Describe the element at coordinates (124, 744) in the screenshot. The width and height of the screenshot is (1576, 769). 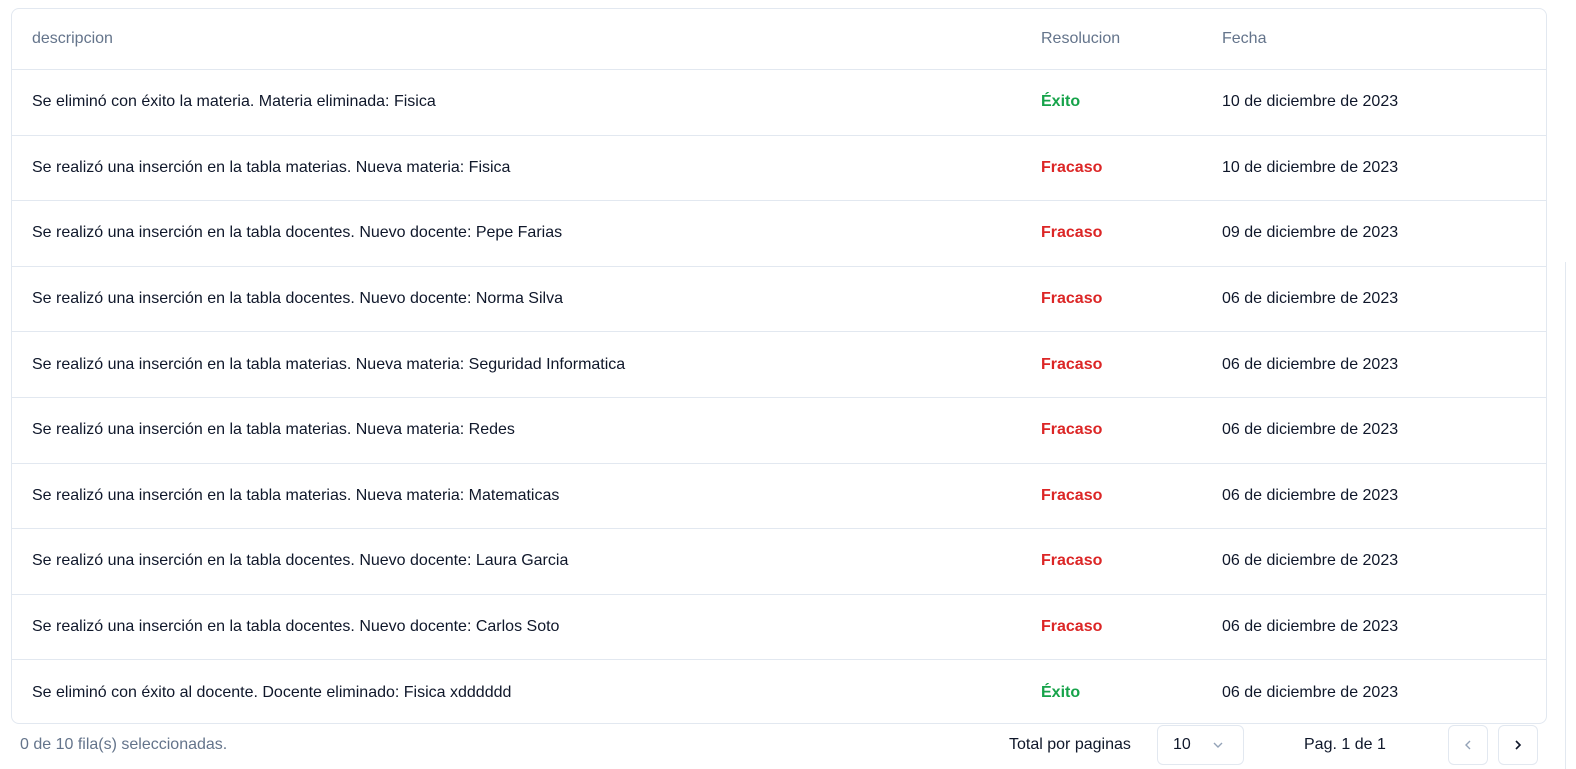
I see `selection-count: 0 de 10 fila(s) seleccionadas.` at that location.